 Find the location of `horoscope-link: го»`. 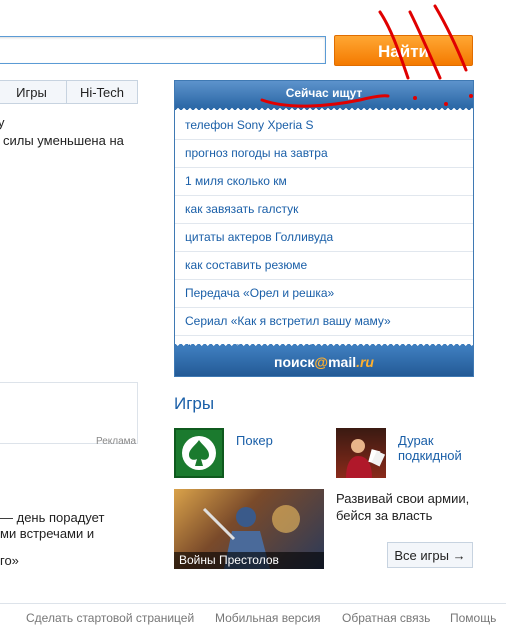

horoscope-link: го» is located at coordinates (9, 561).